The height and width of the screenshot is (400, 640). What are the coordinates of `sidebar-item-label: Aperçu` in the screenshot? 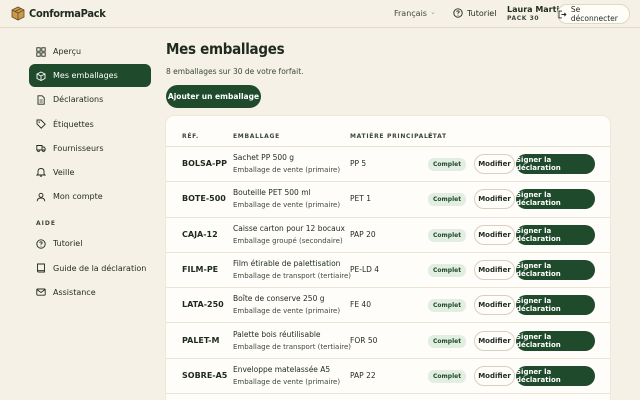 It's located at (67, 51).